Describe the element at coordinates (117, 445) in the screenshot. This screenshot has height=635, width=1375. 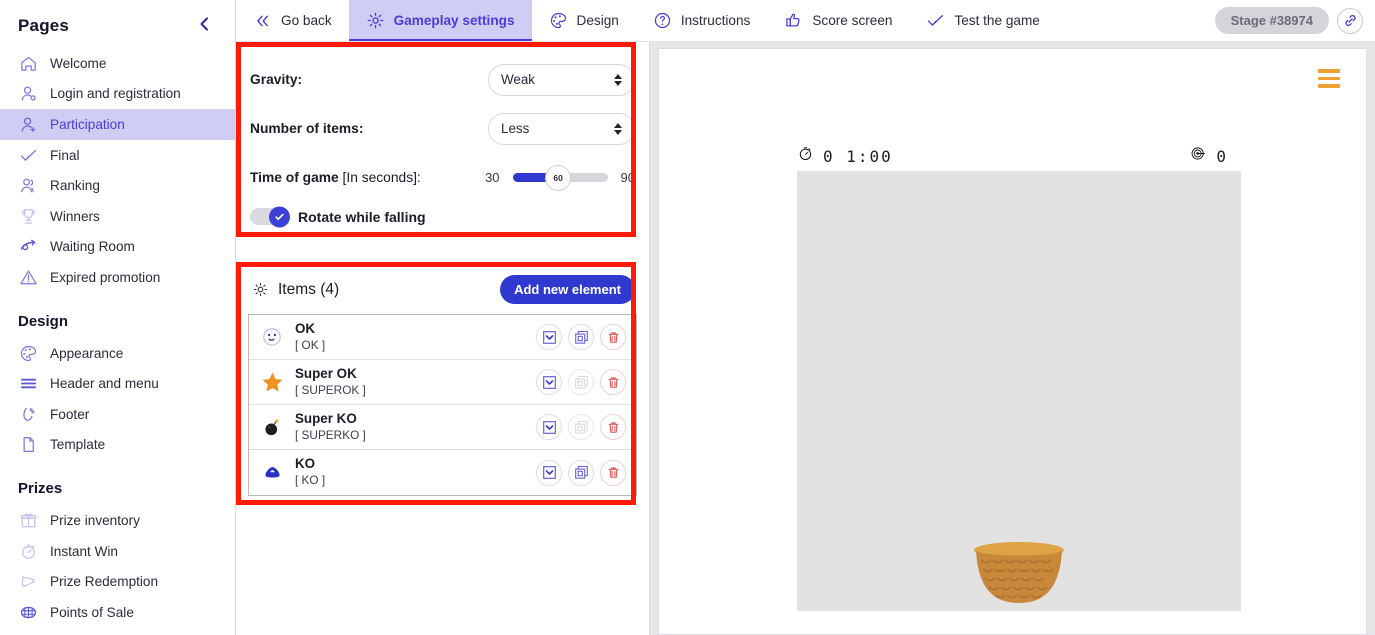
I see `sidebar-item-template: Template` at that location.